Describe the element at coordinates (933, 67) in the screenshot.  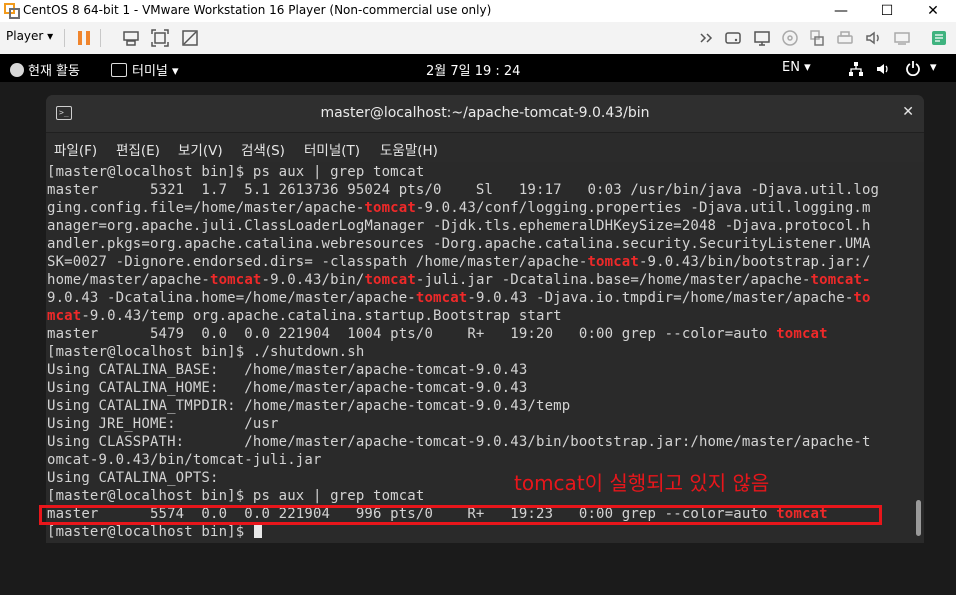
I see `system-menu-arrow-icon: ▾` at that location.